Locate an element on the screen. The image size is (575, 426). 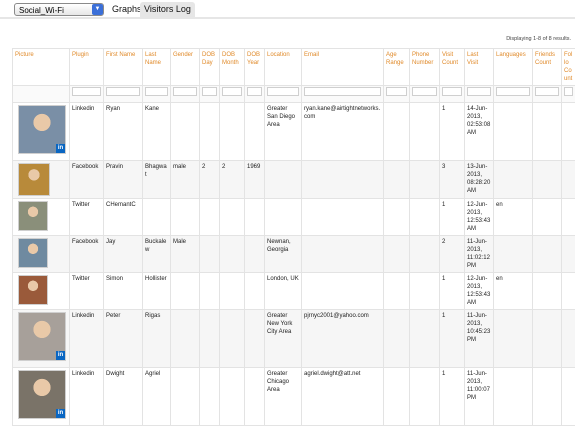
column-header-age-range: Age Range is located at coordinates (397, 67).